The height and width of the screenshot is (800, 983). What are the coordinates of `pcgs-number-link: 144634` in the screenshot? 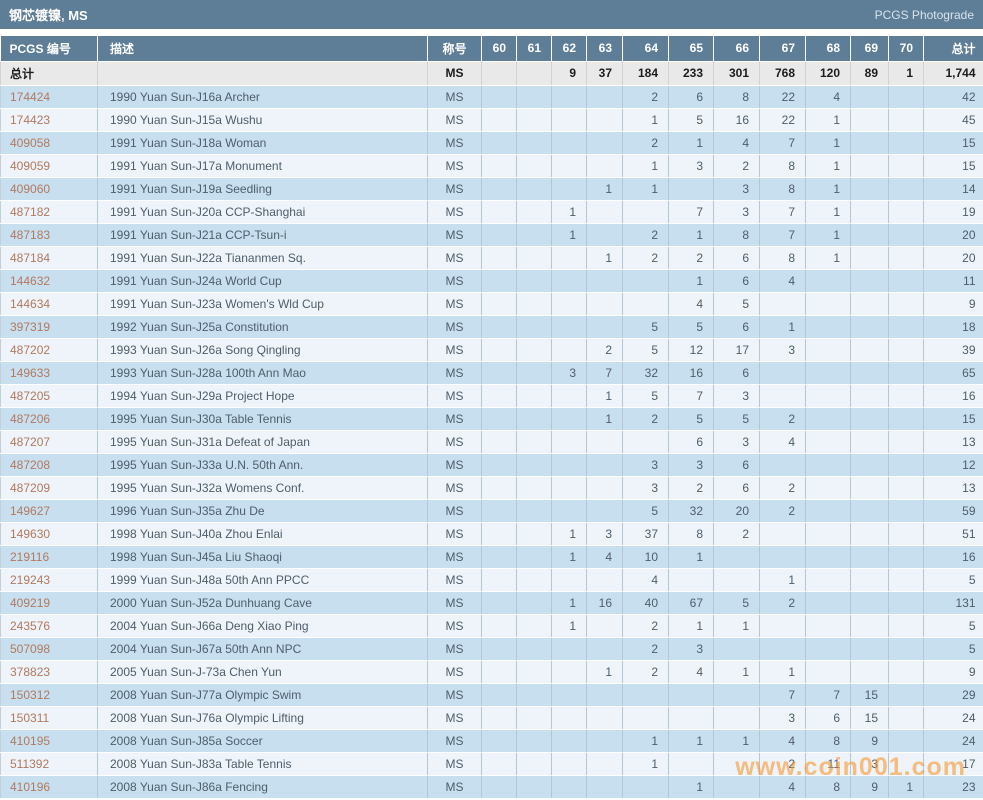 It's located at (49, 304).